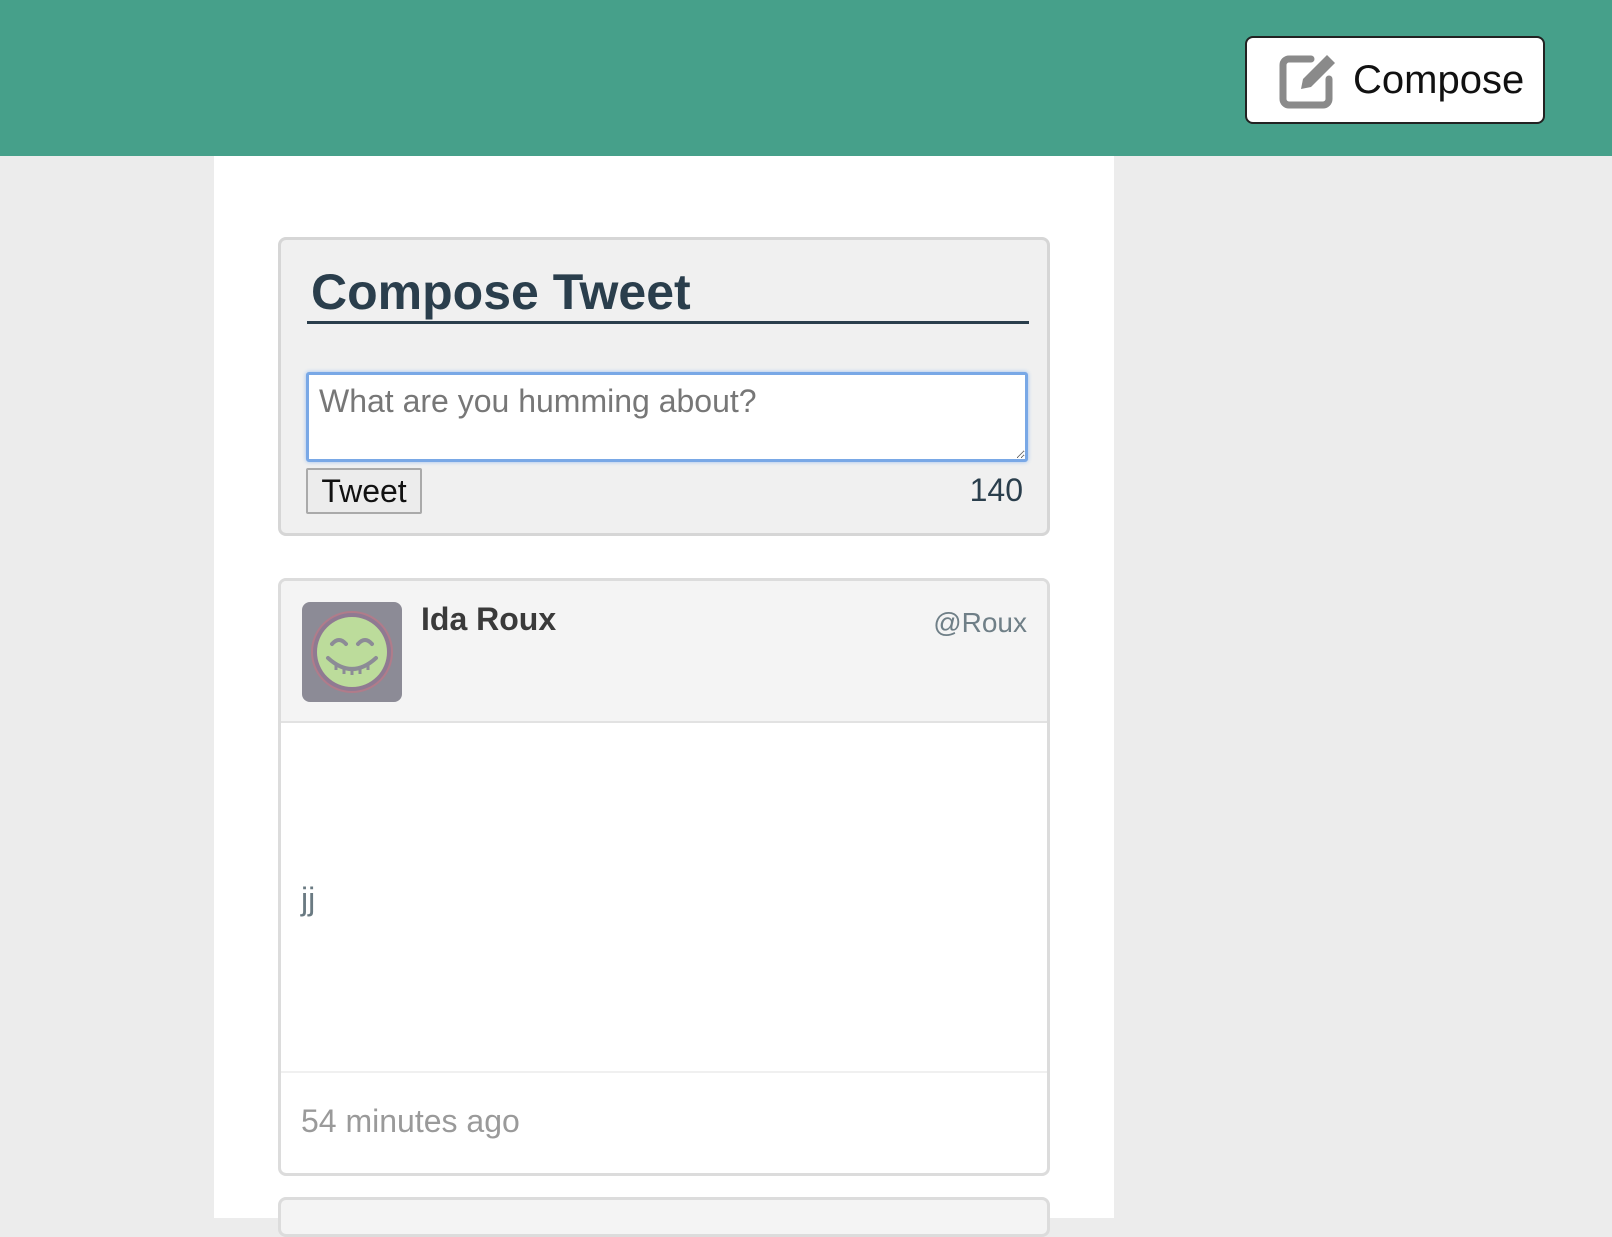 Image resolution: width=1612 pixels, height=1237 pixels. I want to click on tweet-text: jj, so click(308, 899).